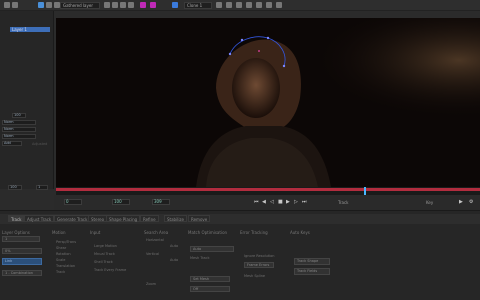 The width and height of the screenshot is (480, 300). I want to click on motion-persp: Persp/Trans, so click(66, 242).